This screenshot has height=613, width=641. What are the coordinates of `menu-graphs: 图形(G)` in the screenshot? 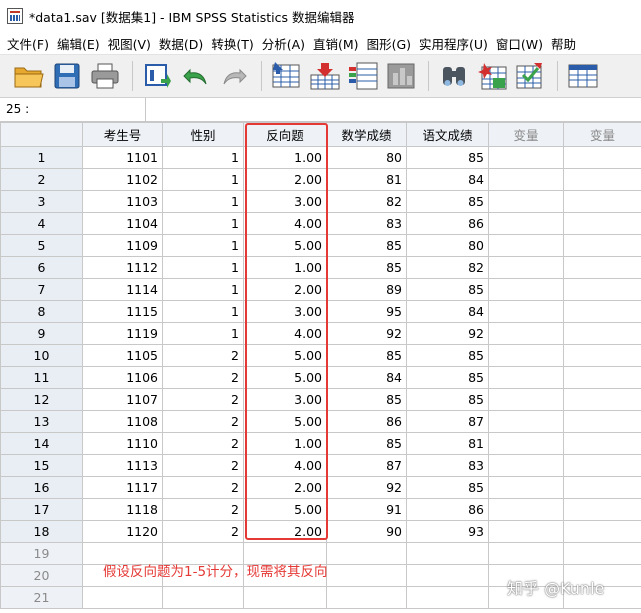 It's located at (392, 43).